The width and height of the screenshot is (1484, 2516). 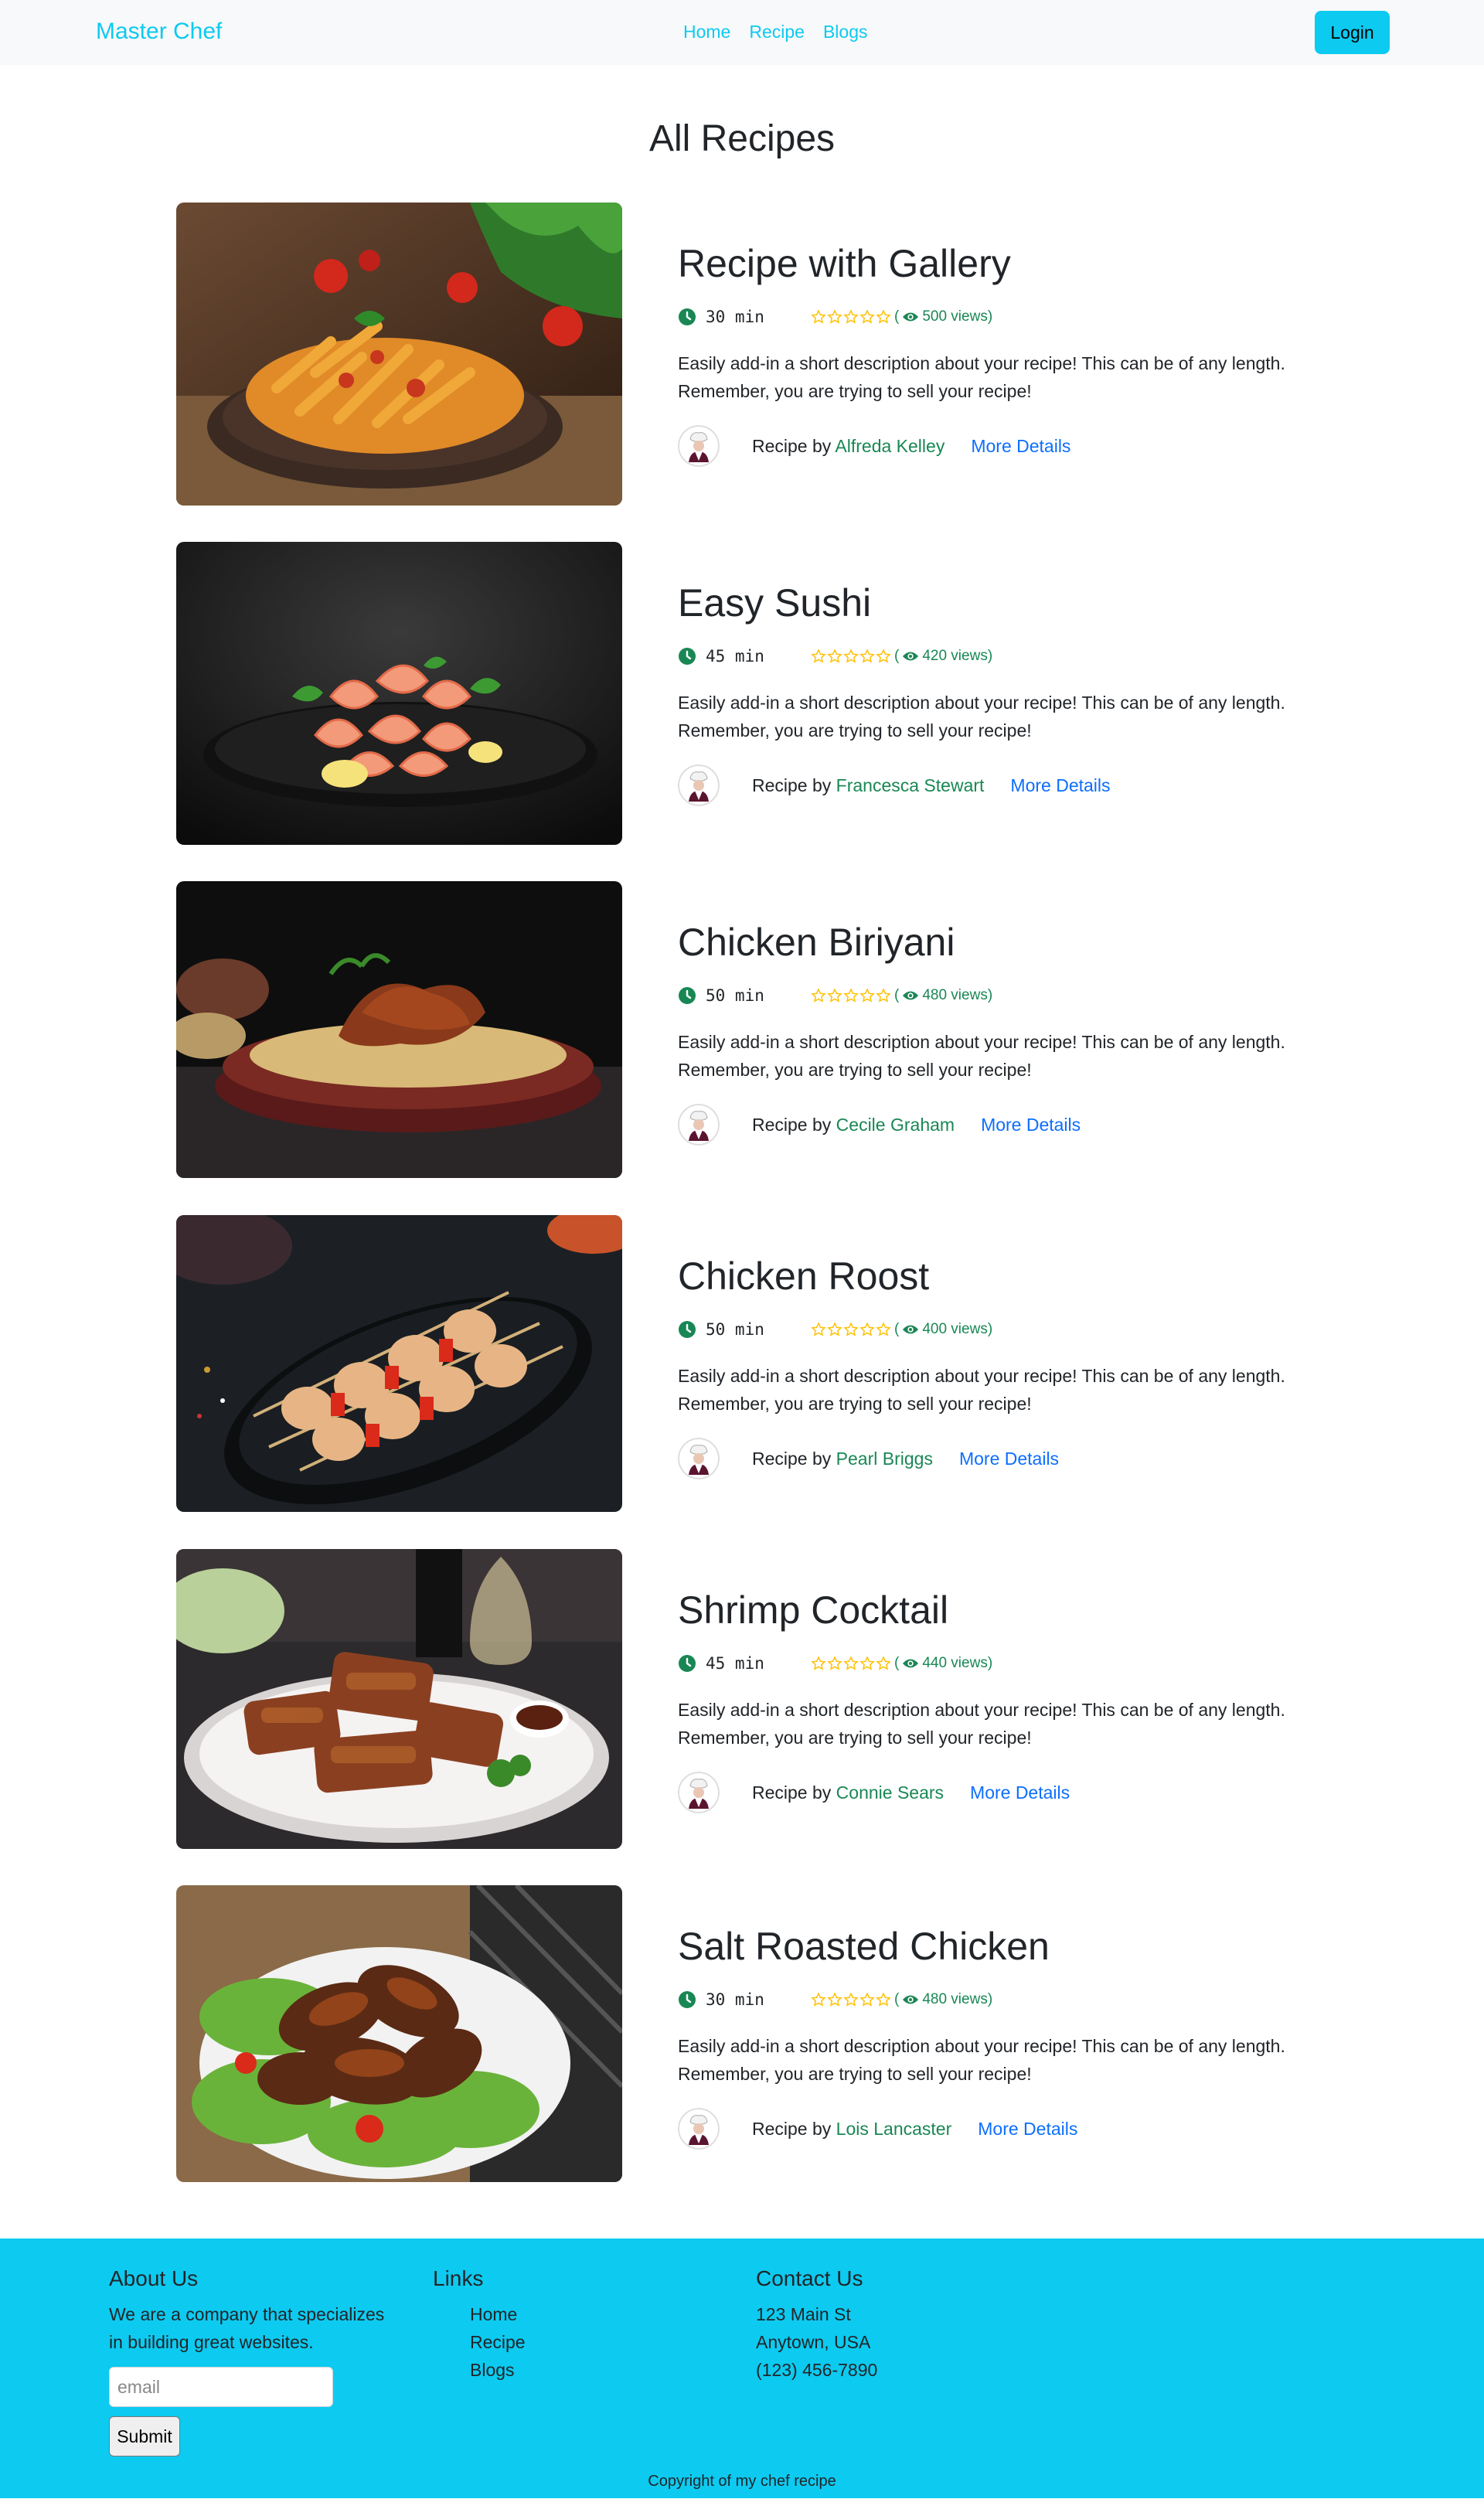 I want to click on recipe-by-label: Recipe by Alfreda Kelley, so click(x=848, y=446).